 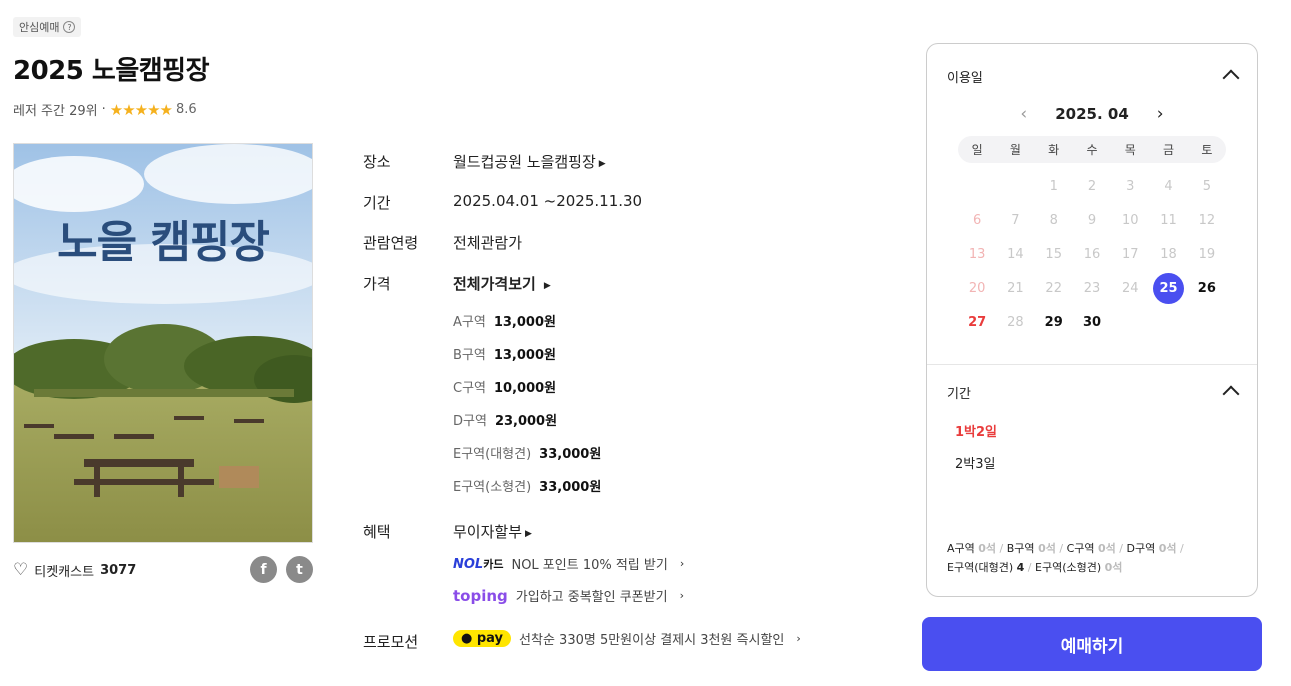 What do you see at coordinates (1054, 322) in the screenshot?
I see `calendar-day: 29` at bounding box center [1054, 322].